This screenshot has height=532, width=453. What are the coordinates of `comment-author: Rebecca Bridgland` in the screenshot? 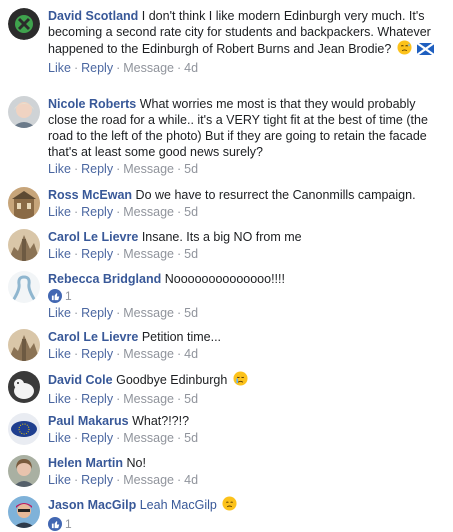 It's located at (104, 279).